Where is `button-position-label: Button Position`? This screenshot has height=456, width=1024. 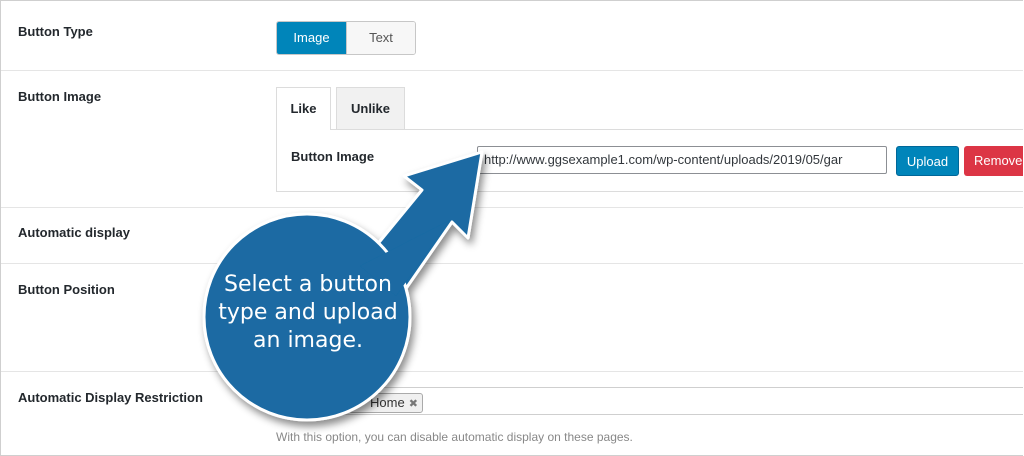
button-position-label: Button Position is located at coordinates (66, 289).